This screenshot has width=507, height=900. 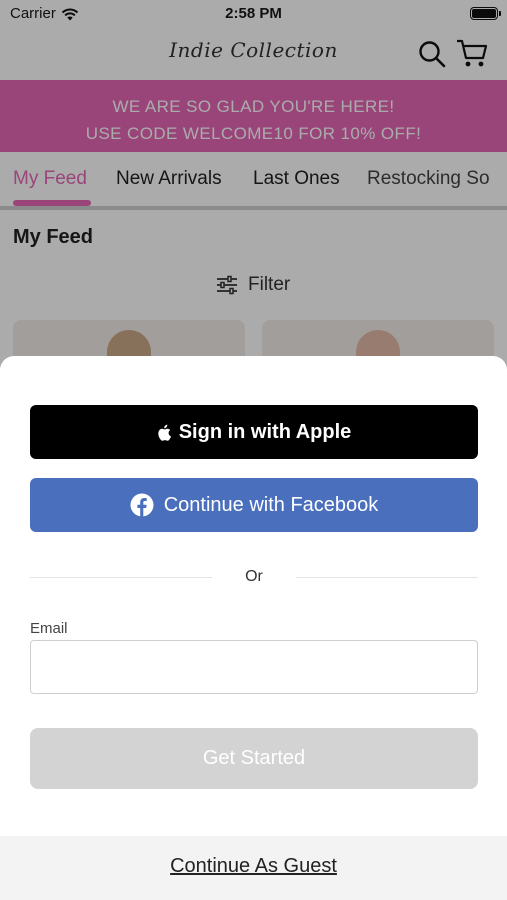 I want to click on facebook-icon, so click(x=142, y=505).